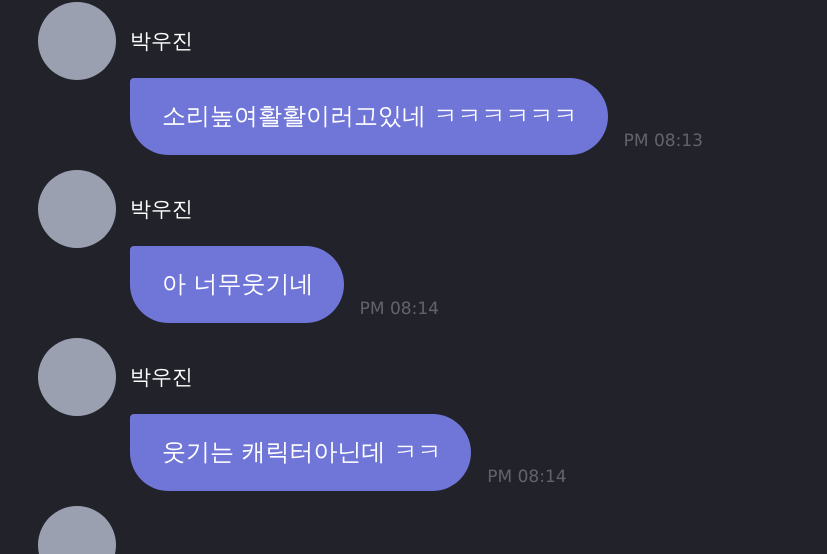  What do you see at coordinates (301, 452) in the screenshot?
I see `message-bubble: 웃기는 캐릭터아닌데 ㅋㅋ` at bounding box center [301, 452].